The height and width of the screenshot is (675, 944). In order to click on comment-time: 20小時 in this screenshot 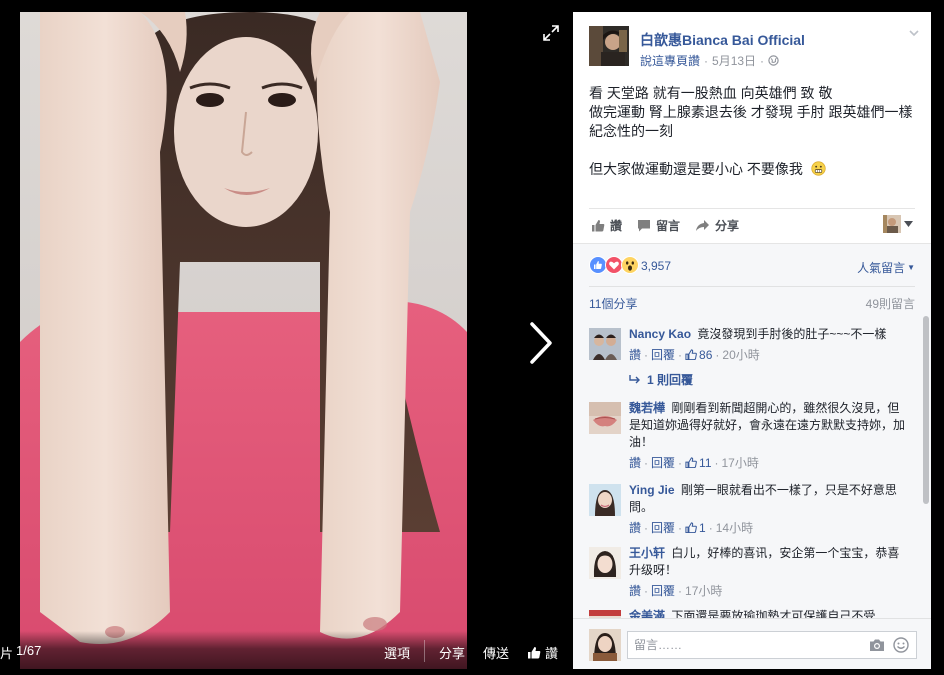, I will do `click(740, 354)`.